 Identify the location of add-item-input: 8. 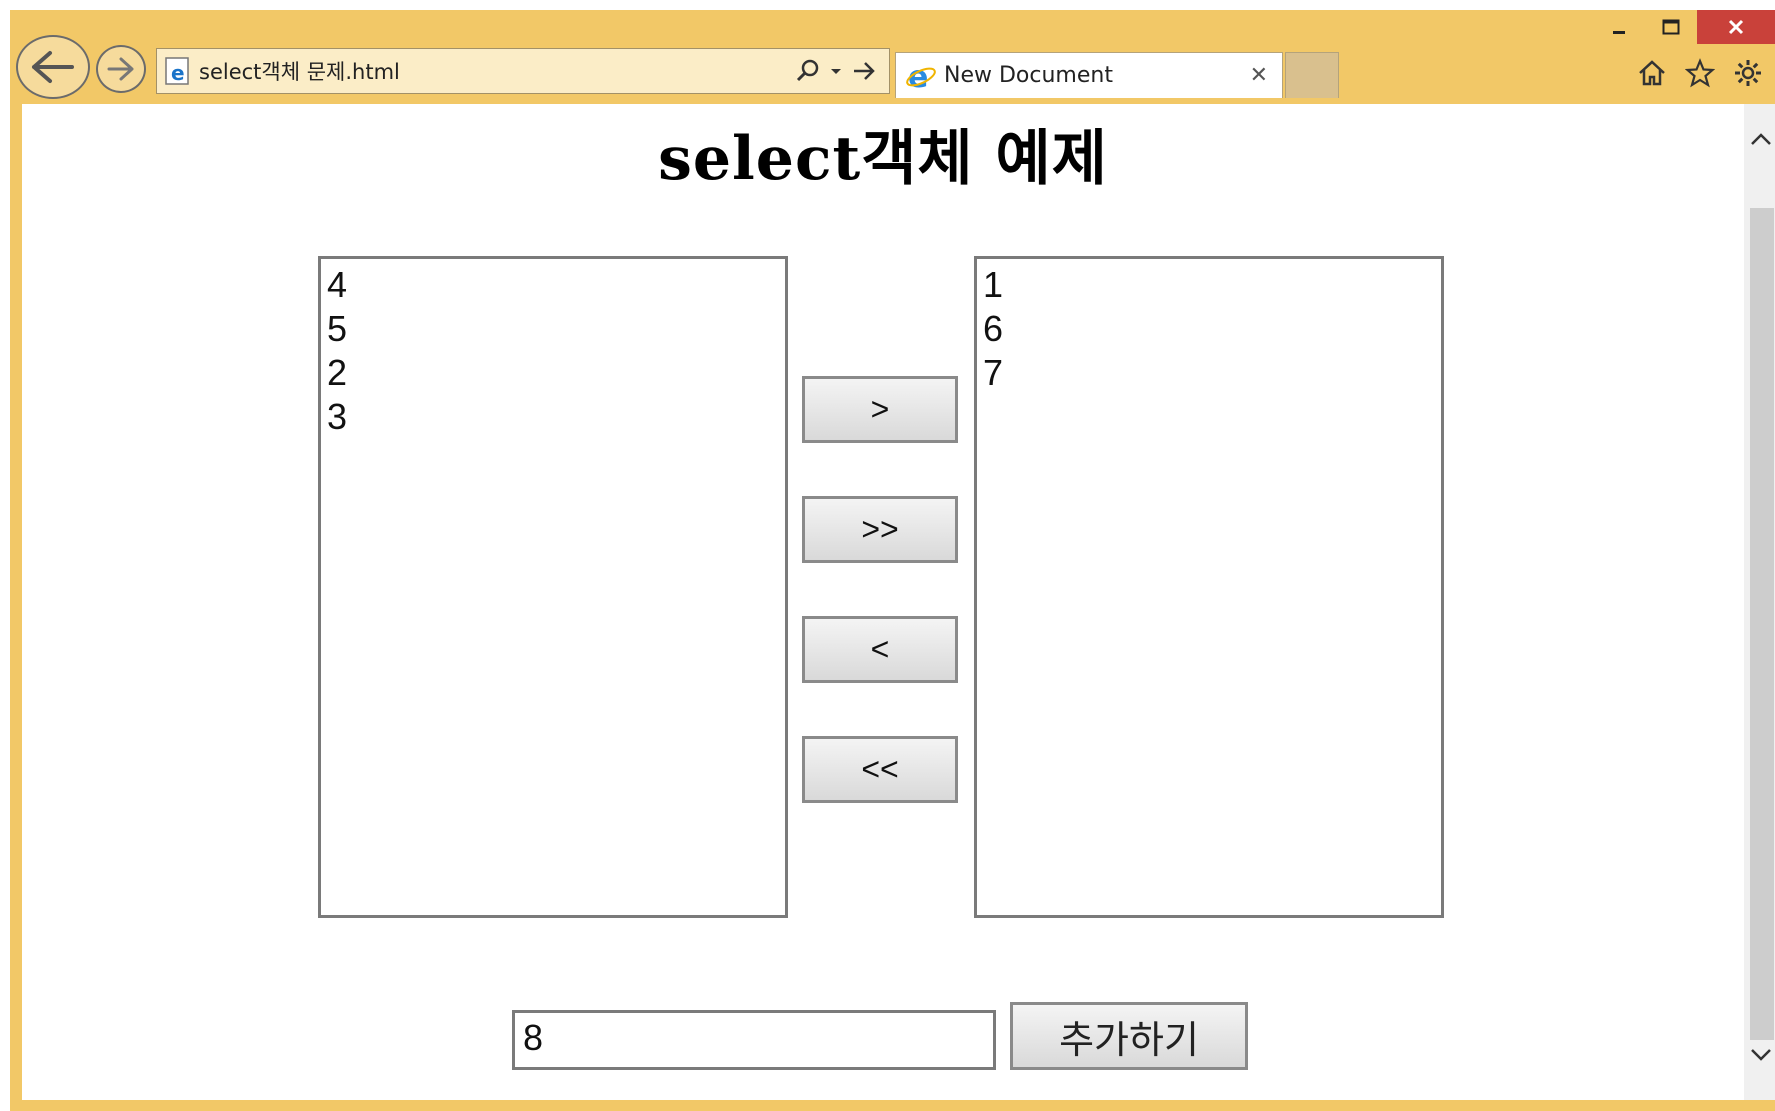
(754, 1040).